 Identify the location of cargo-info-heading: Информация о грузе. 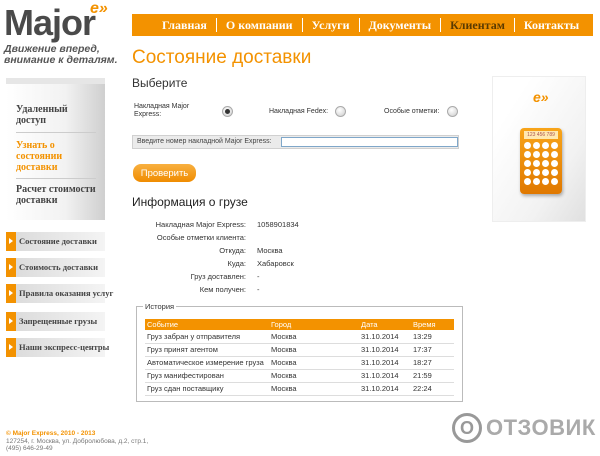
(190, 202).